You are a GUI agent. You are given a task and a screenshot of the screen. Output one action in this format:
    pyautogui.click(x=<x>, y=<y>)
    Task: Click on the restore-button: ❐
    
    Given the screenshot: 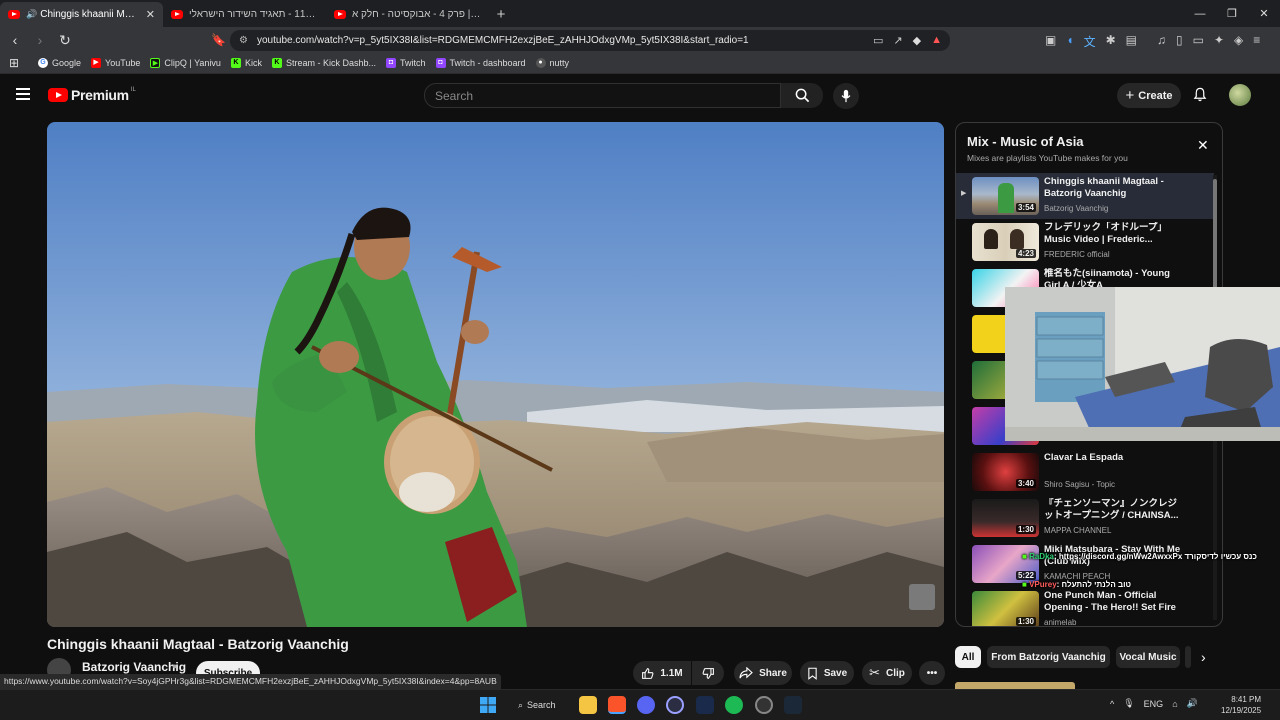 What is the action you would take?
    pyautogui.click(x=1232, y=13)
    